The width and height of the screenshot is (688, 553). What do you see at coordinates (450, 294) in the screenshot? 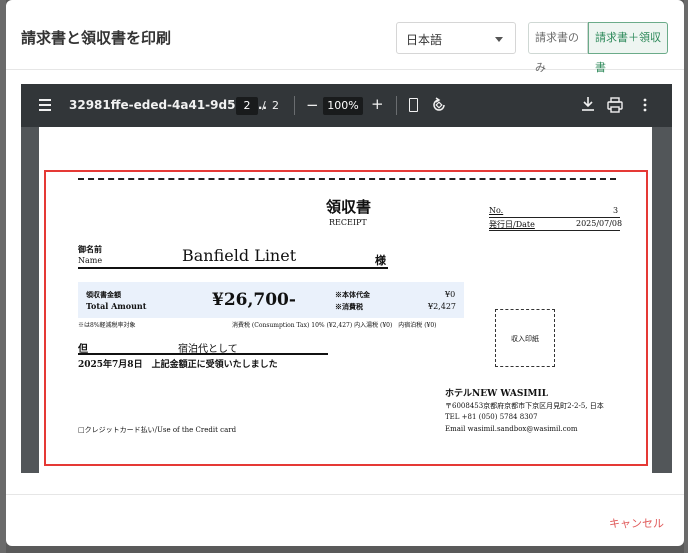
I see `base-price-value: ¥0` at bounding box center [450, 294].